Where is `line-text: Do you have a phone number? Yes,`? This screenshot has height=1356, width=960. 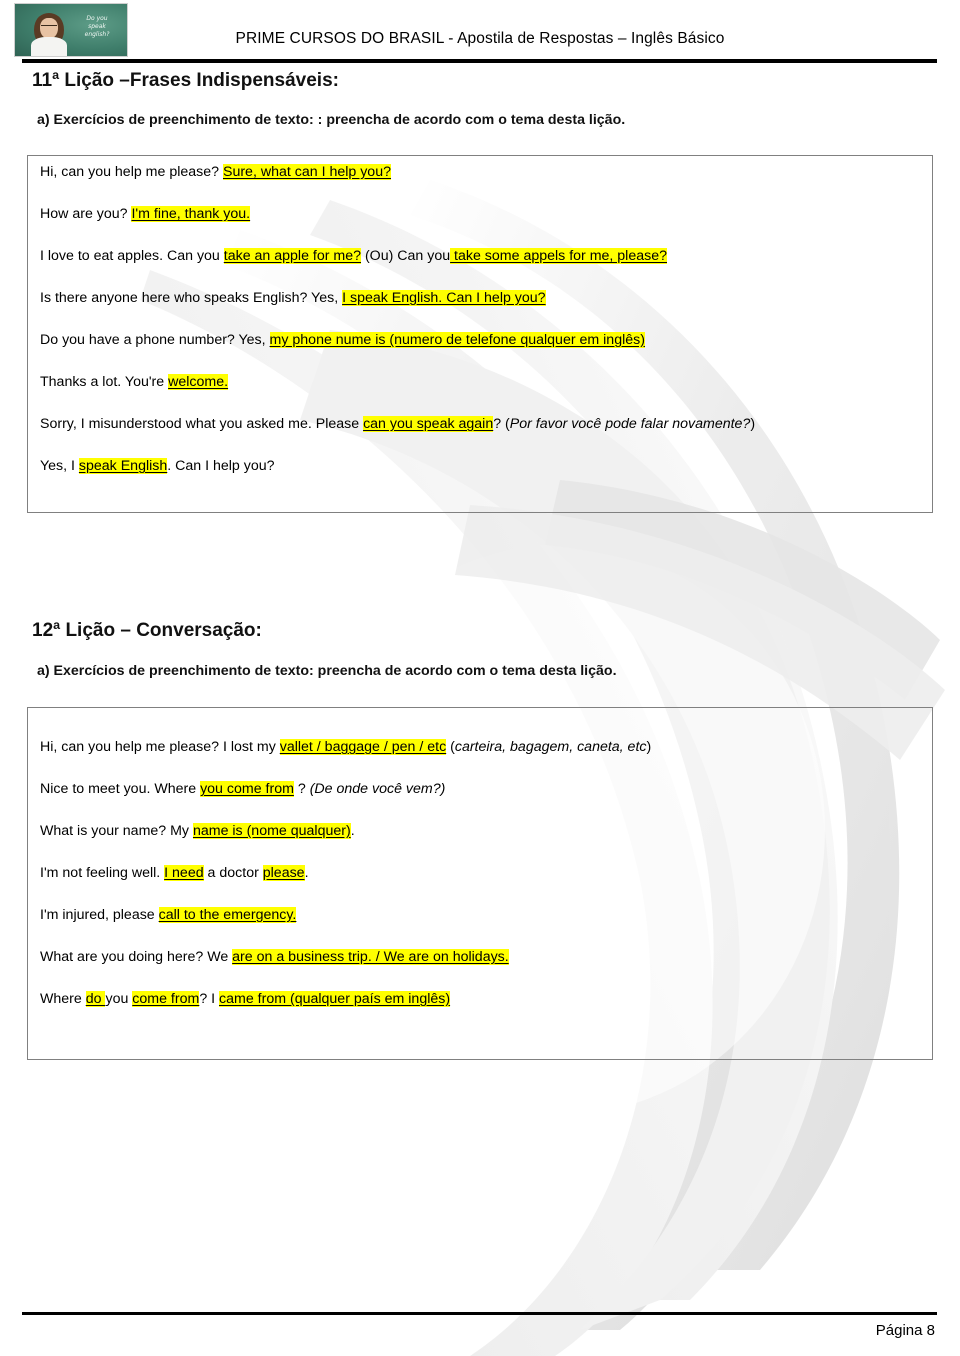
line-text: Do you have a phone number? Yes, is located at coordinates (155, 340).